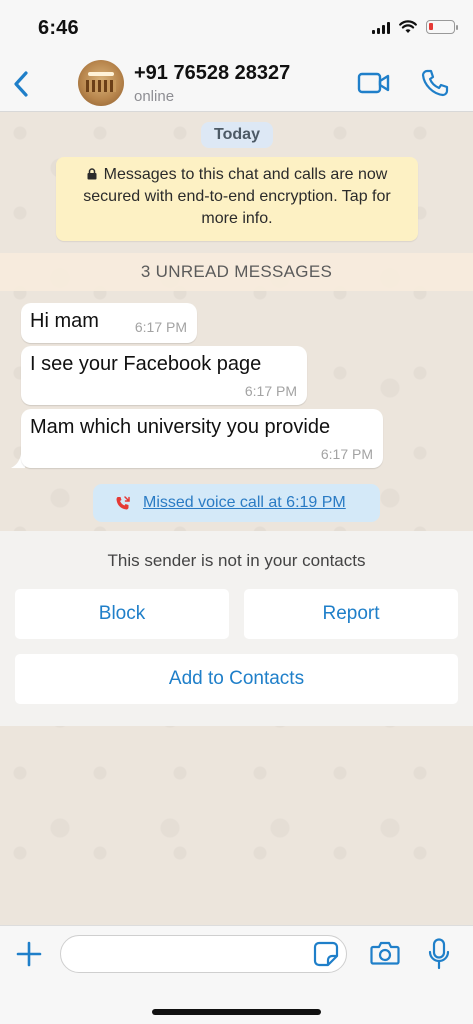 This screenshot has height=1024, width=473. I want to click on input-bar, so click(236, 974).